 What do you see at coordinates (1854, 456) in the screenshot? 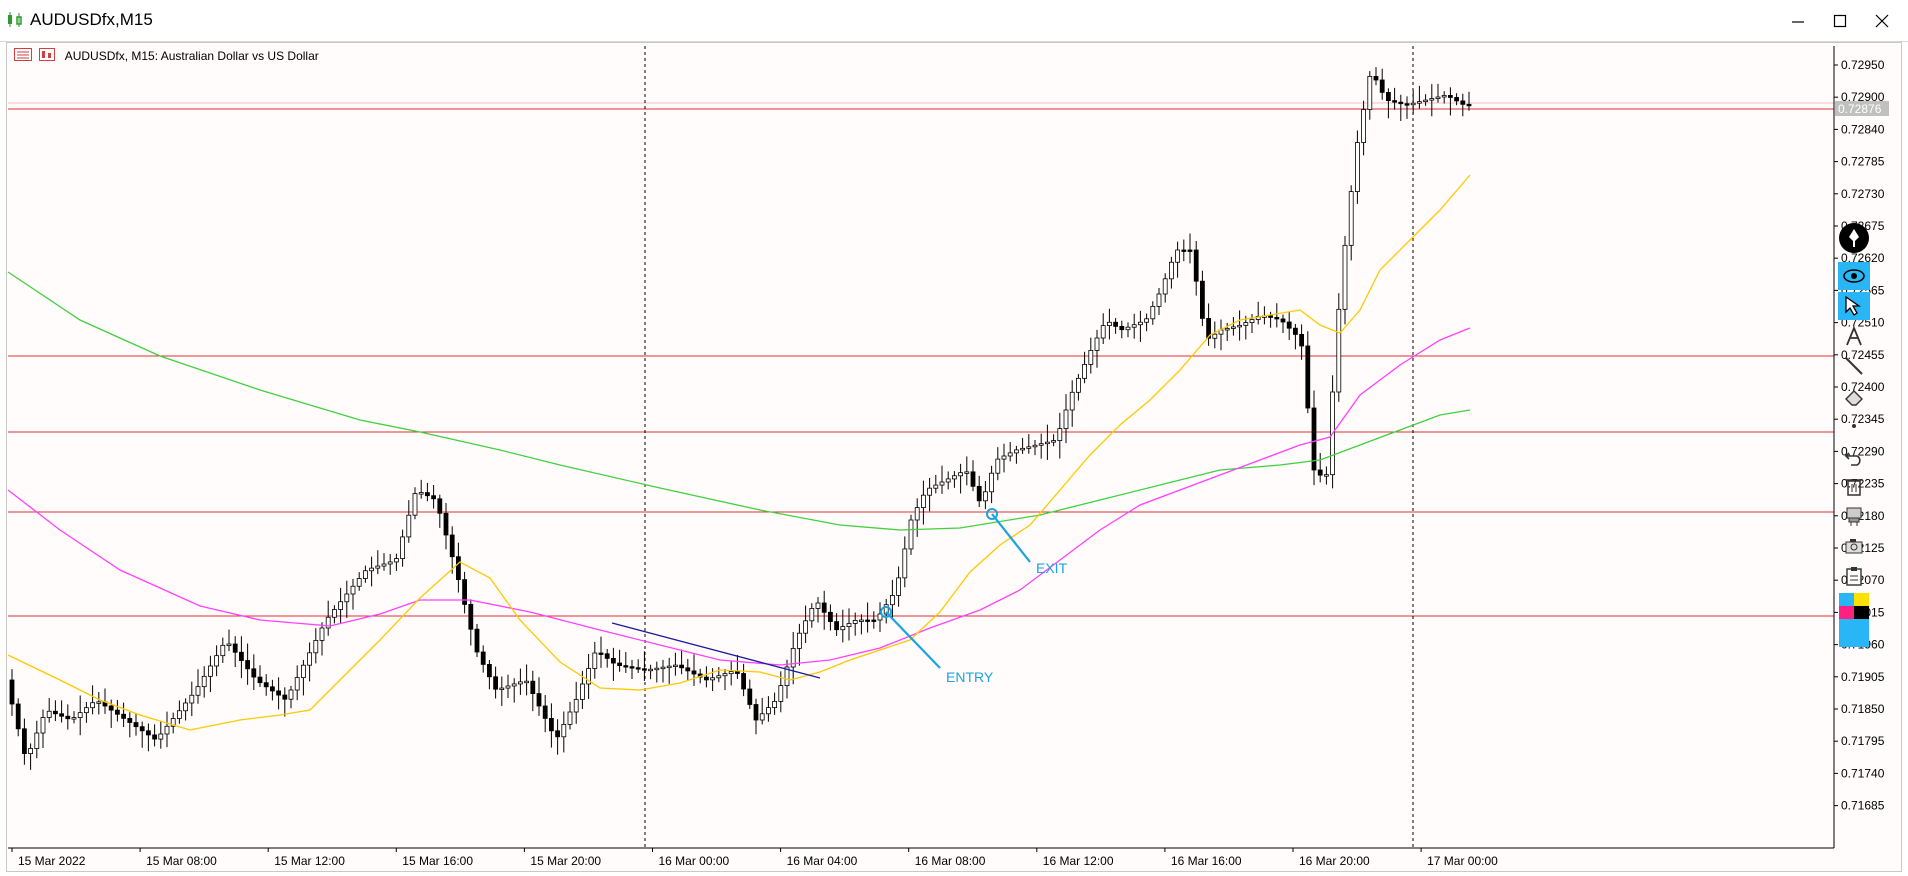
I see `undo-icon` at bounding box center [1854, 456].